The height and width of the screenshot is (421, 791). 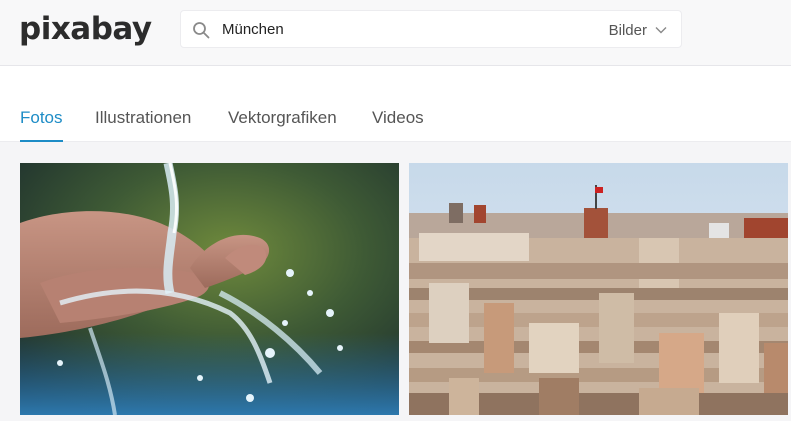 I want to click on tab-videos: Videos, so click(x=398, y=124).